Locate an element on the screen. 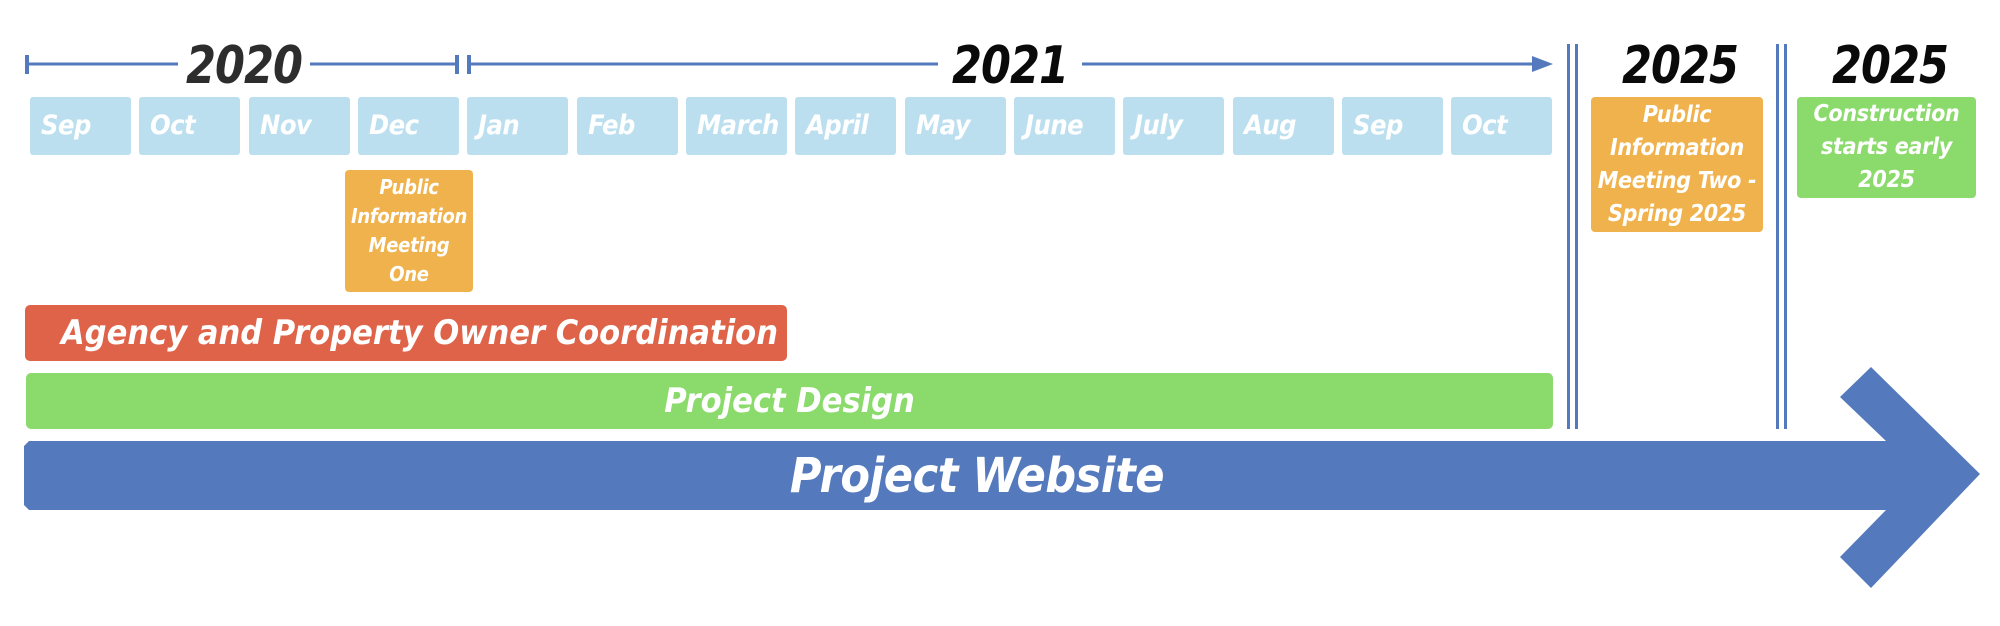 The image size is (2000, 626). month-cell: Dec is located at coordinates (408, 126).